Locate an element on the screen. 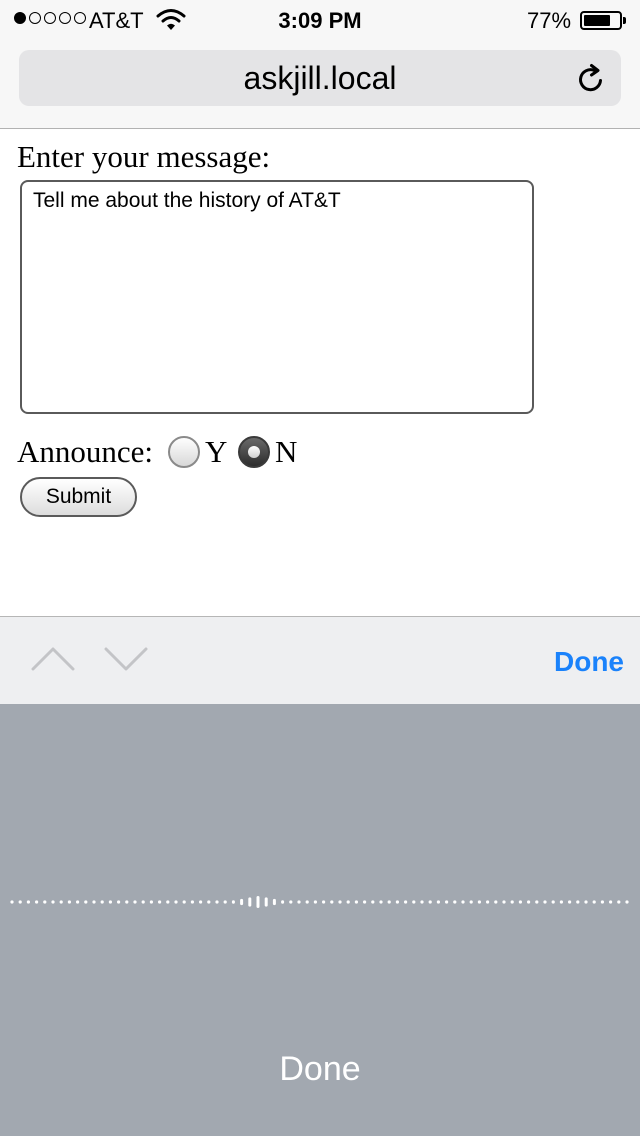  battery-percentage: 77% is located at coordinates (549, 20).